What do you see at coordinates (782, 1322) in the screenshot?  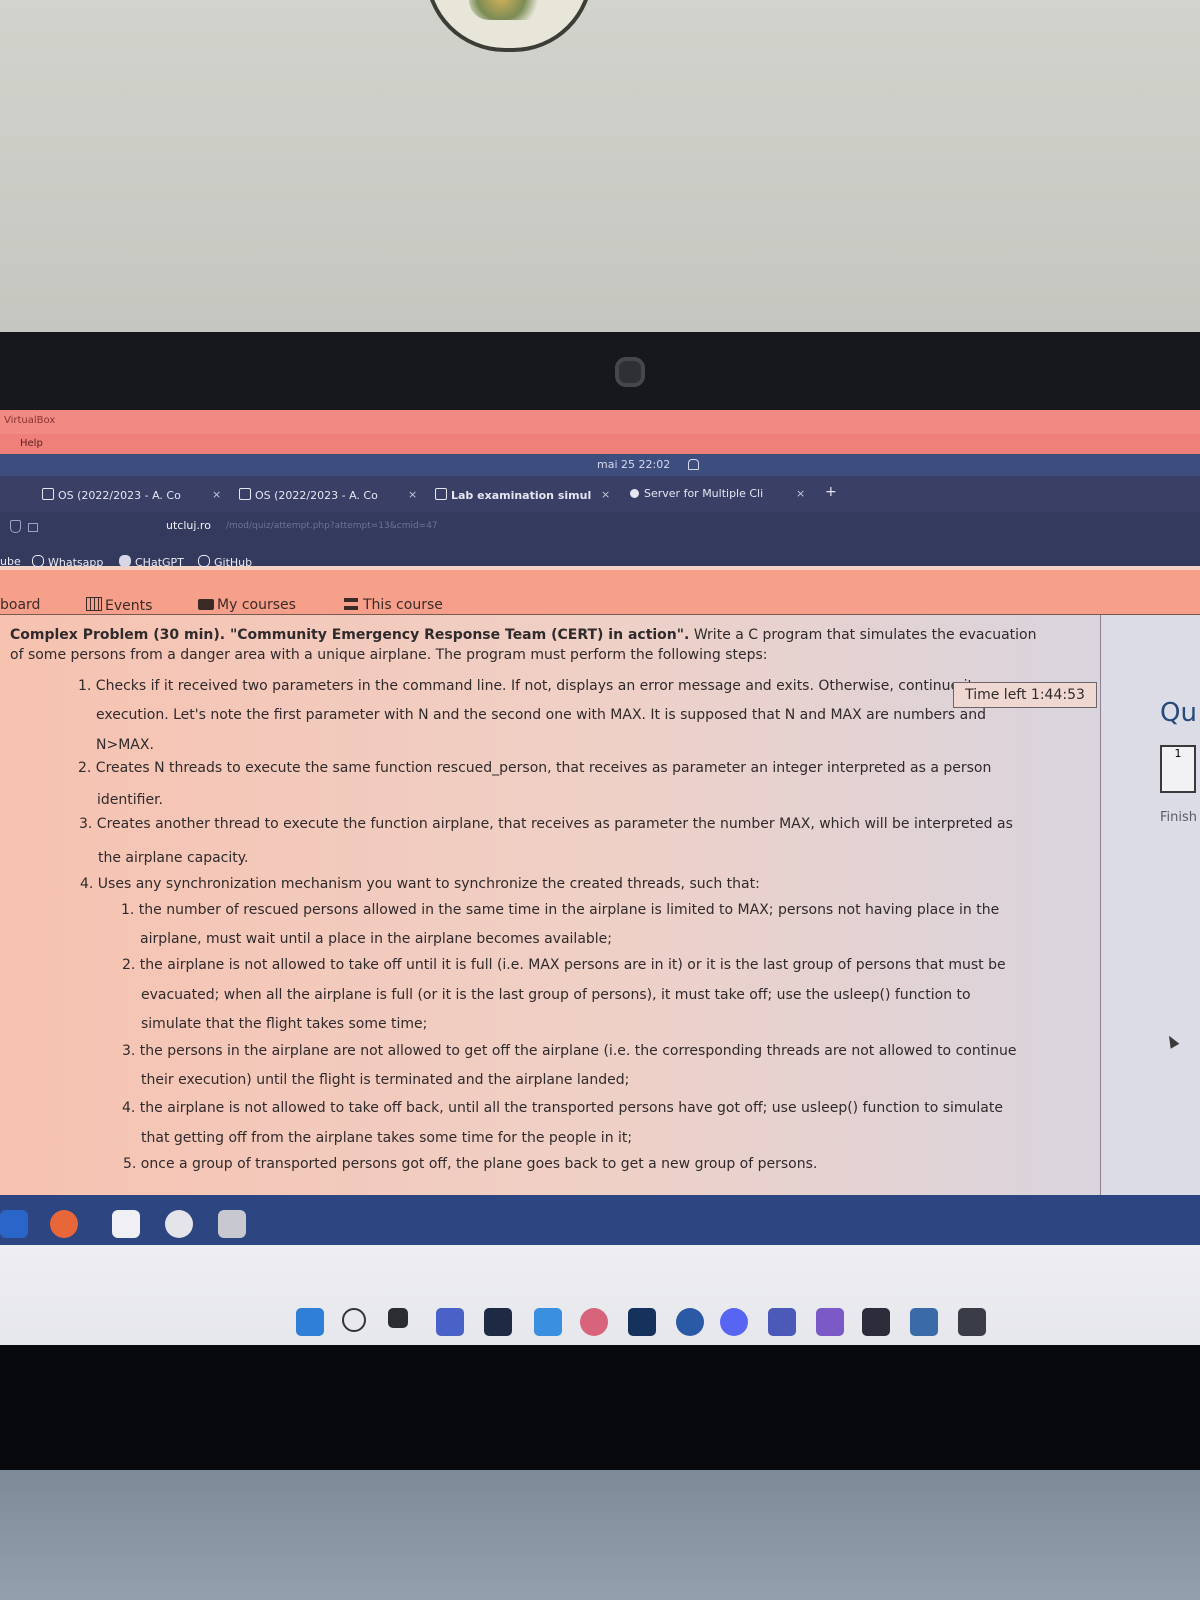 I see `teams-icon` at bounding box center [782, 1322].